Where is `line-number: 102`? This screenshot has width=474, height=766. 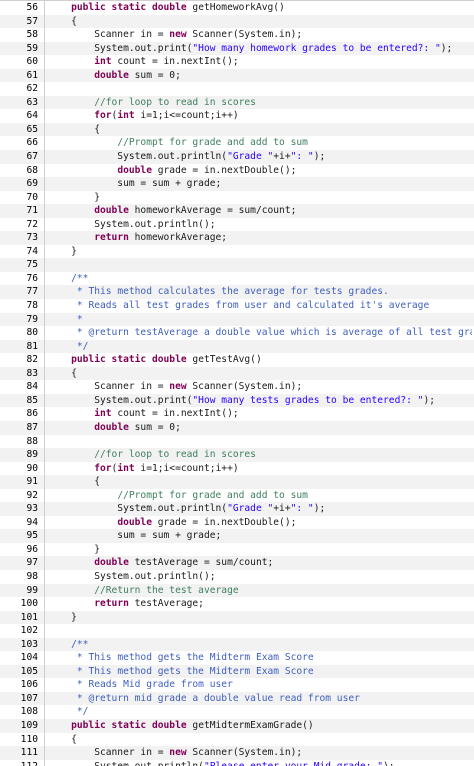 line-number: 102 is located at coordinates (29, 631).